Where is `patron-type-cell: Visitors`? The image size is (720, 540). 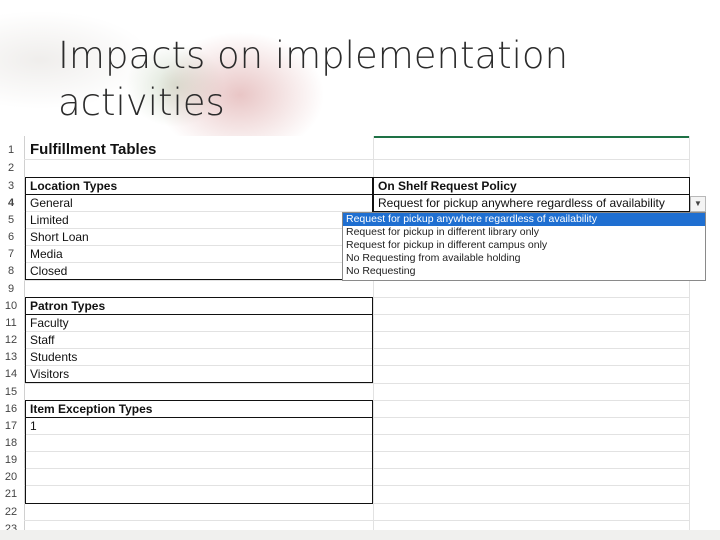
patron-type-cell: Visitors is located at coordinates (198, 374).